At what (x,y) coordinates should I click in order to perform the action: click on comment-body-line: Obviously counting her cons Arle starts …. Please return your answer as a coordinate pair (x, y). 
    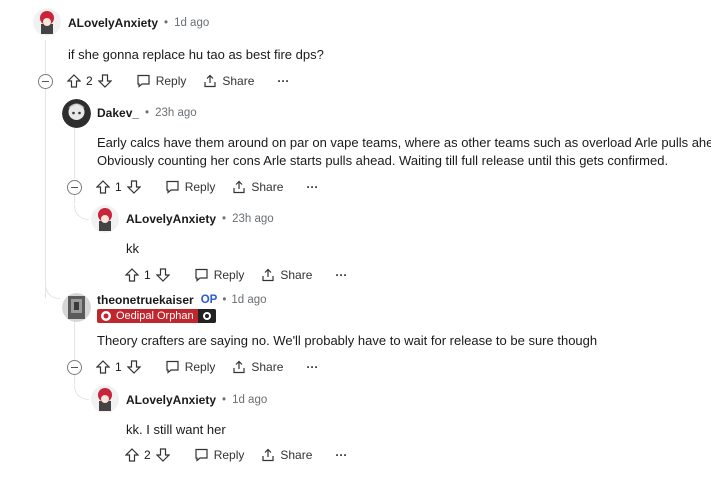
    Looking at the image, I should click on (383, 160).